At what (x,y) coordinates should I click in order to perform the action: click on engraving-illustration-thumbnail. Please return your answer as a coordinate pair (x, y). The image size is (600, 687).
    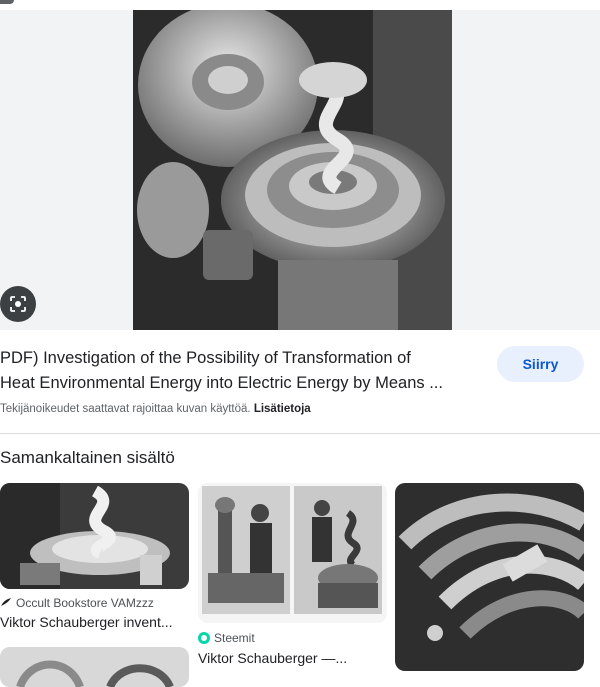
    Looking at the image, I should click on (292, 553).